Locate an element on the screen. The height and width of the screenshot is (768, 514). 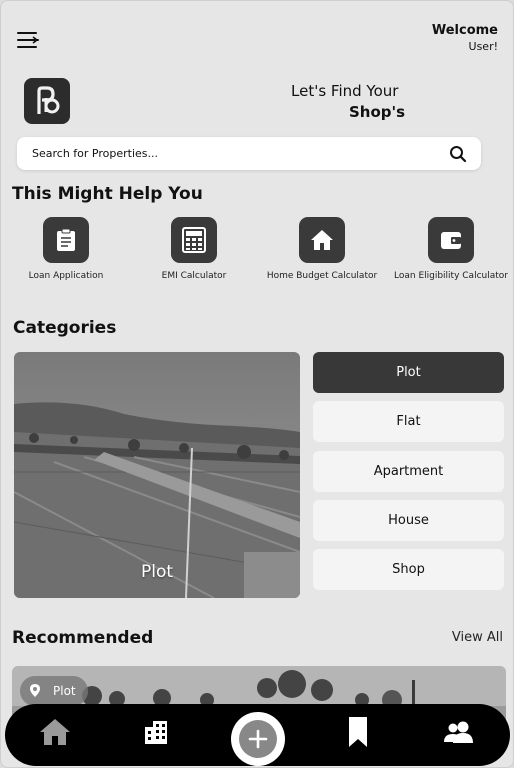
nav-building-icon is located at coordinates (156, 732).